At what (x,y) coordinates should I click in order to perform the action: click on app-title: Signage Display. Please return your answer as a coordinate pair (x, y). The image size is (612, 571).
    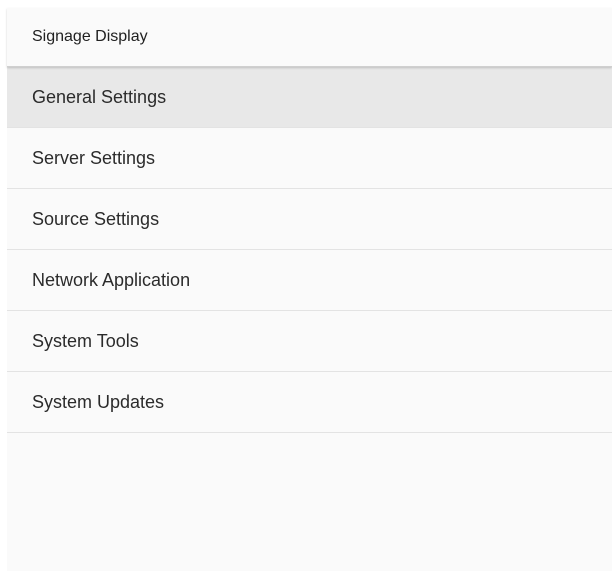
    Looking at the image, I should click on (90, 36).